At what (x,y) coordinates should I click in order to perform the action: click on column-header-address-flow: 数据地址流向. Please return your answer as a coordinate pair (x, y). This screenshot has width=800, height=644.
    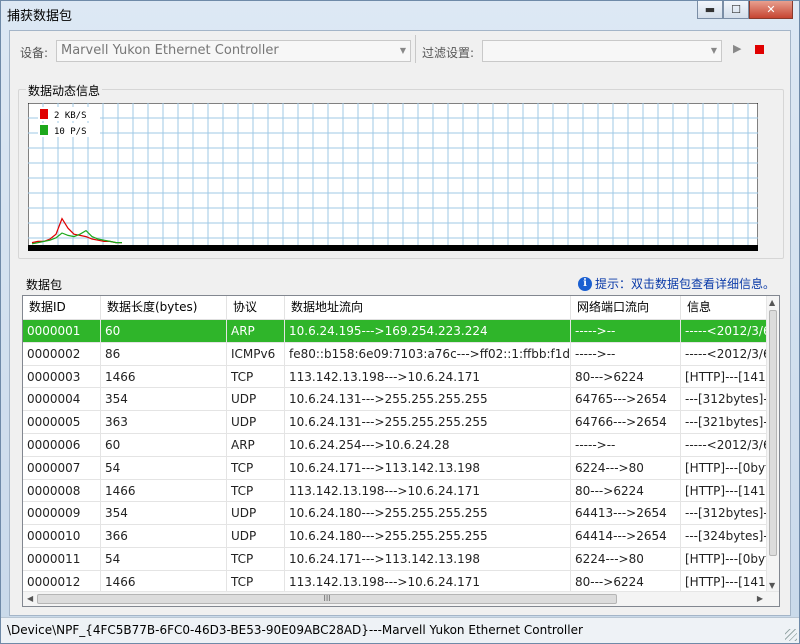
    Looking at the image, I should click on (428, 308).